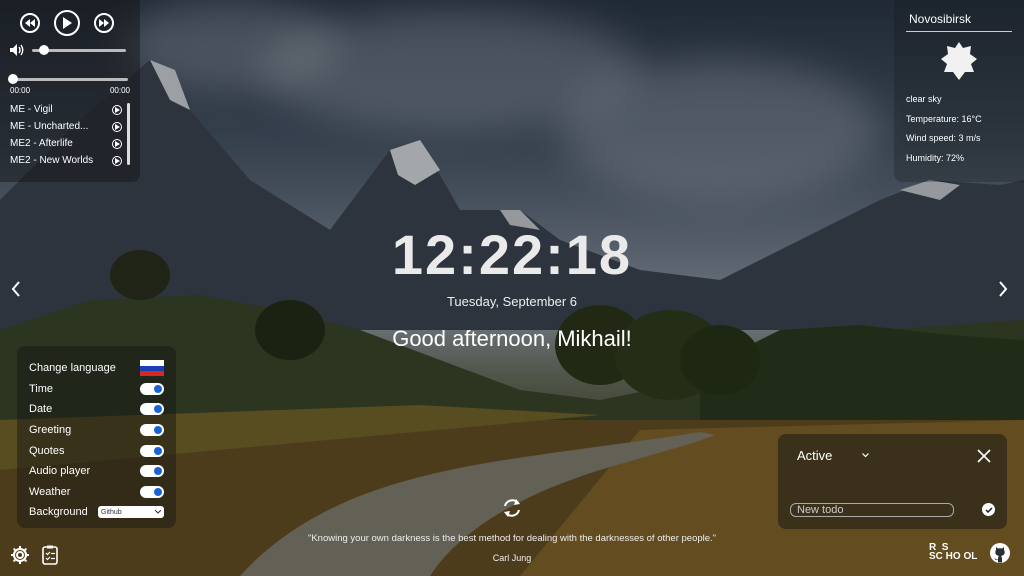 The height and width of the screenshot is (576, 1024). Describe the element at coordinates (943, 138) in the screenshot. I see `weather-wind: Wind speed: 3 m/s` at that location.